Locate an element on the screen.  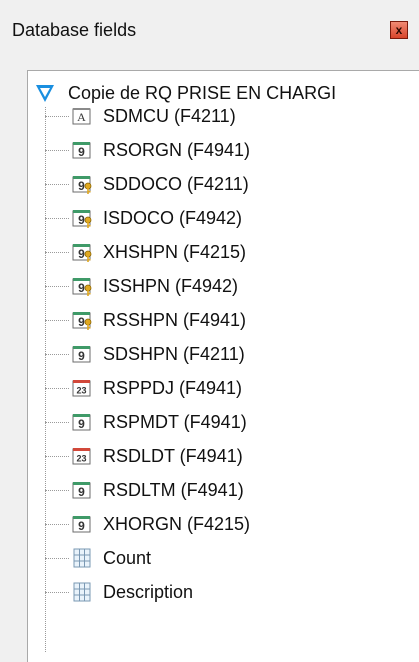
field-label: XHORGN (F4215) is located at coordinates (177, 523).